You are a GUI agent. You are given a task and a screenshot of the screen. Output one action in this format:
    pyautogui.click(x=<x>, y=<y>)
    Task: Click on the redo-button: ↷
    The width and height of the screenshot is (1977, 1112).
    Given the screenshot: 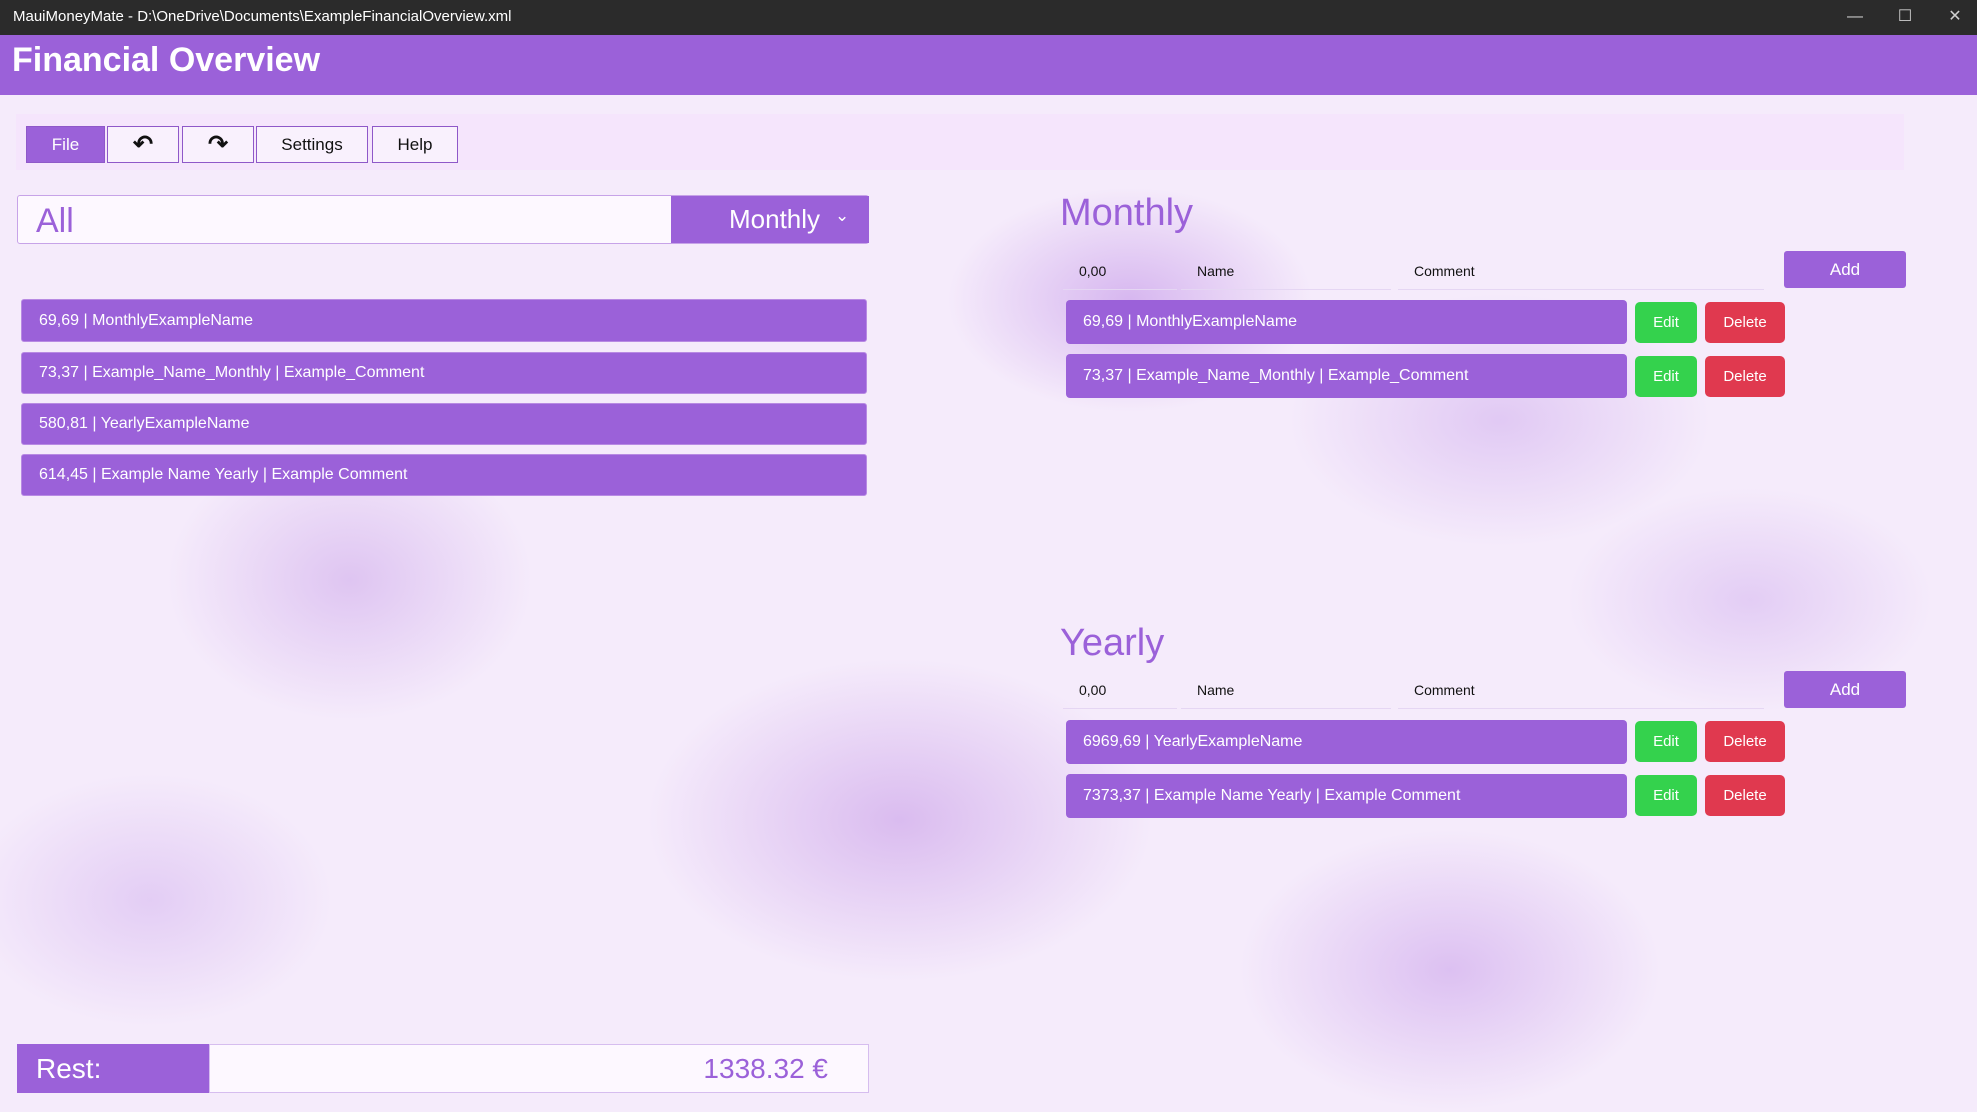 What is the action you would take?
    pyautogui.click(x=218, y=144)
    